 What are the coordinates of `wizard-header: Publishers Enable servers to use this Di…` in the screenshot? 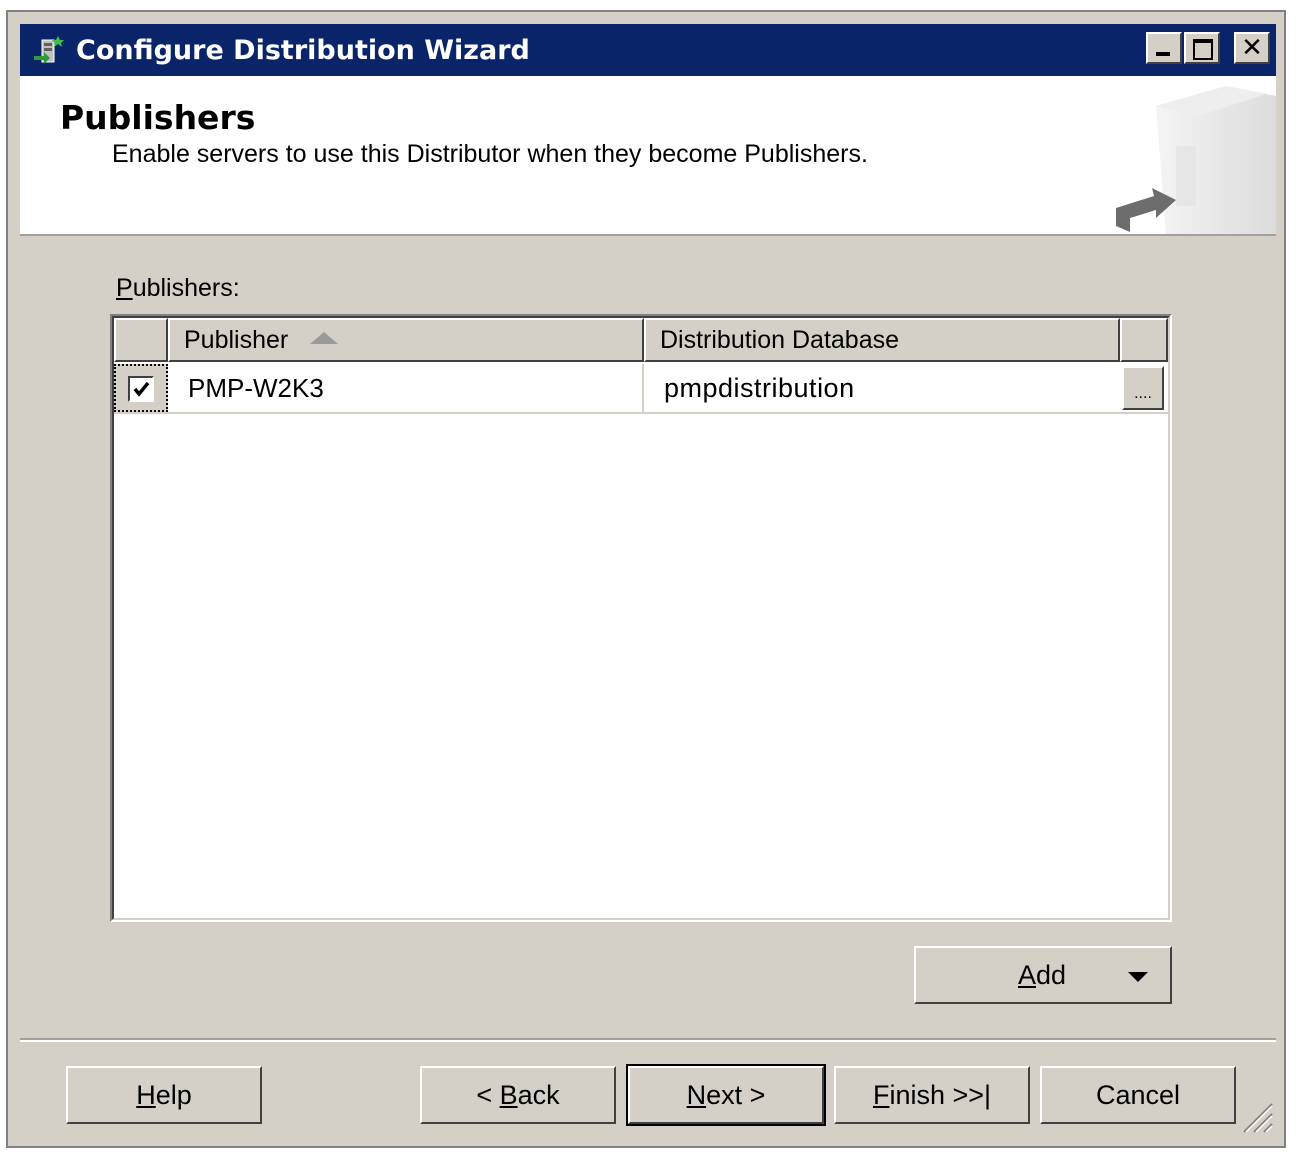 It's located at (648, 156).